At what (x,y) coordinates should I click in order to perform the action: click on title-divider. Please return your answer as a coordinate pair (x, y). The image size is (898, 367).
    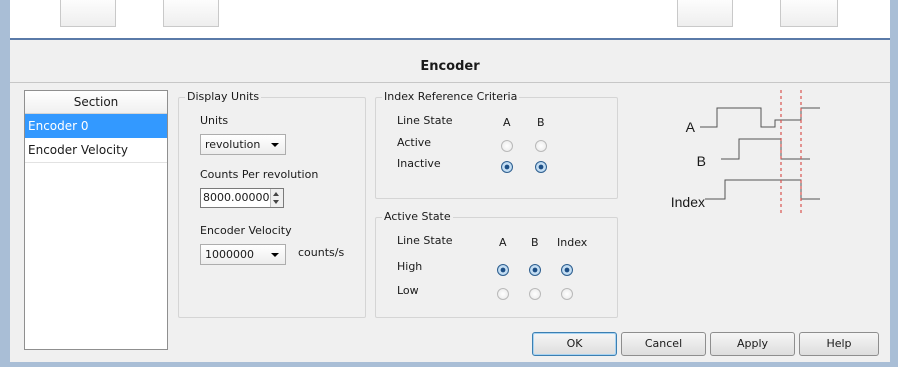
    Looking at the image, I should click on (450, 82).